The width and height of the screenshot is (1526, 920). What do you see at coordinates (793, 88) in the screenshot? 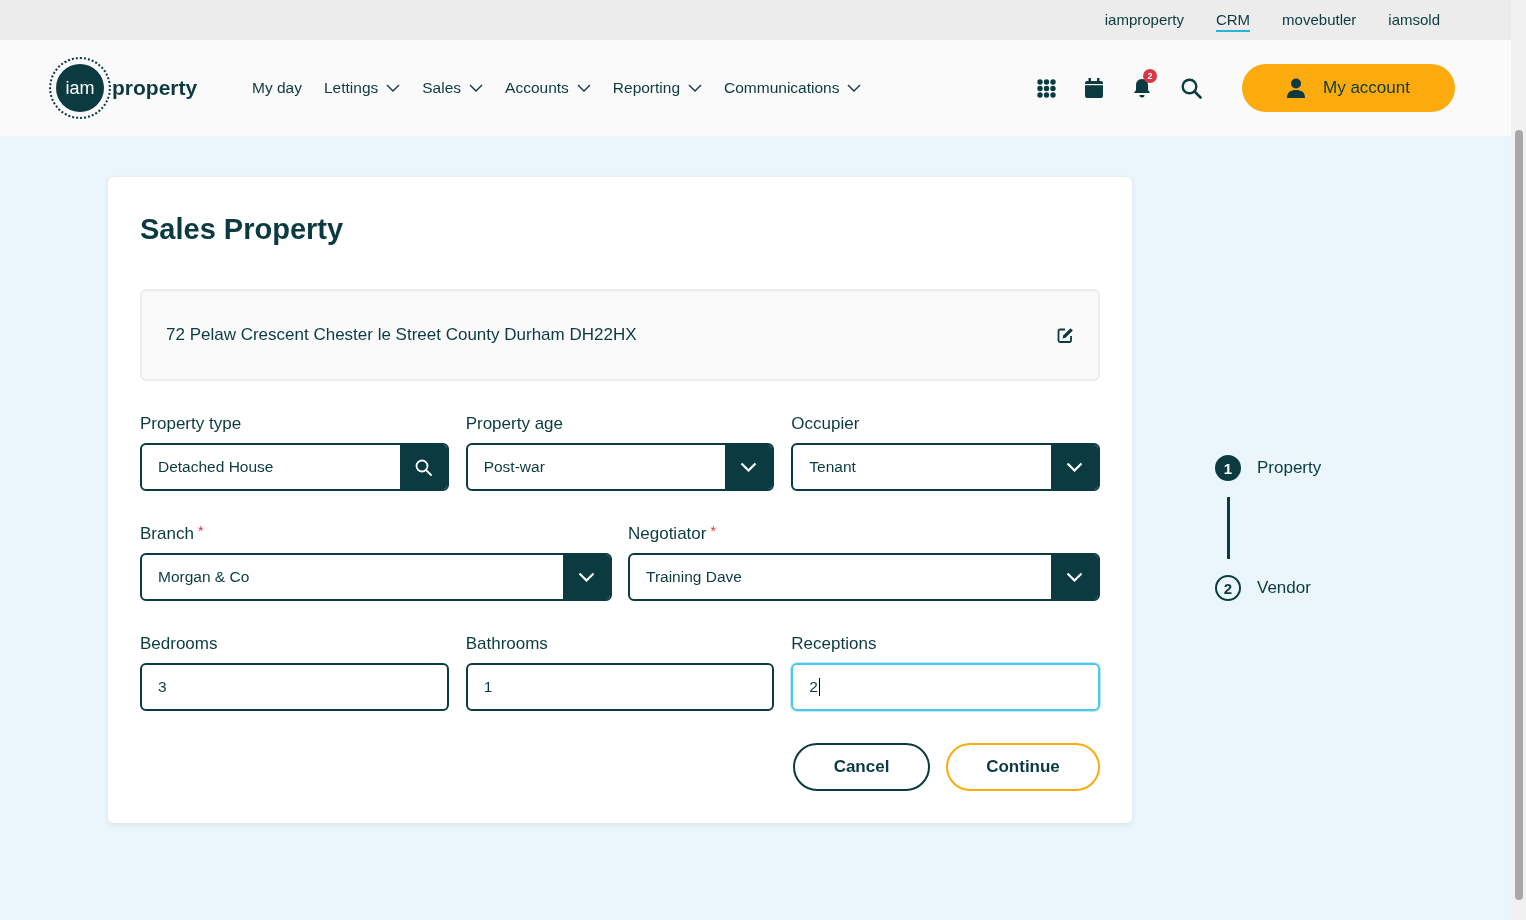
I see `nav-item: Communications` at bounding box center [793, 88].